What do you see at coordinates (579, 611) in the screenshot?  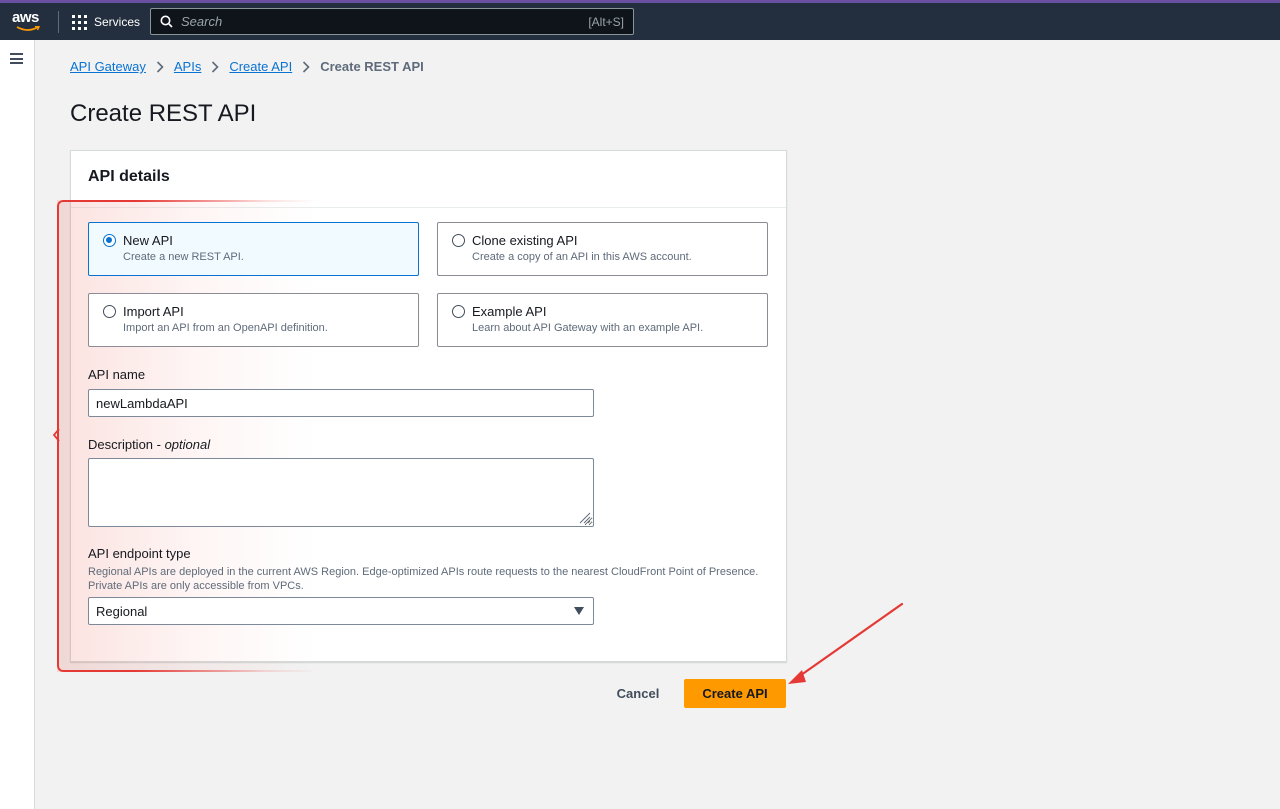 I see `caret-down-icon` at bounding box center [579, 611].